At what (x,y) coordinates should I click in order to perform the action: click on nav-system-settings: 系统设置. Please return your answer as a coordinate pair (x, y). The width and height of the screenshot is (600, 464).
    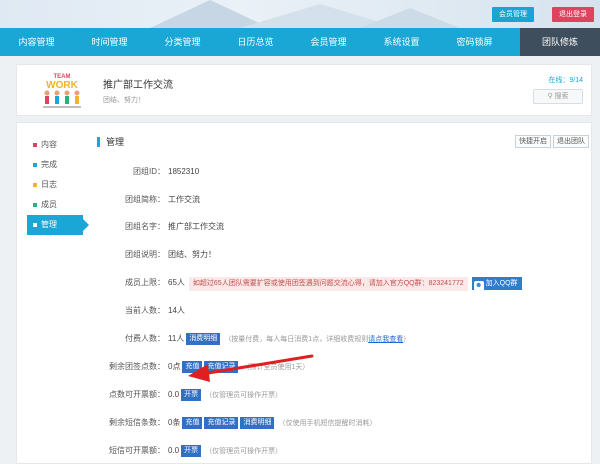
    Looking at the image, I should click on (401, 42).